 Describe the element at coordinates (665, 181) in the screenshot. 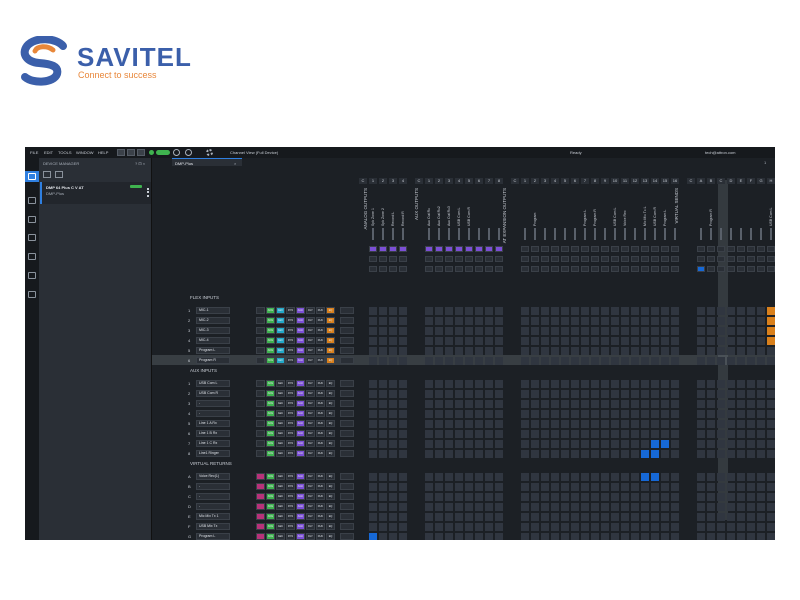

I see `column-number-29: 15` at that location.